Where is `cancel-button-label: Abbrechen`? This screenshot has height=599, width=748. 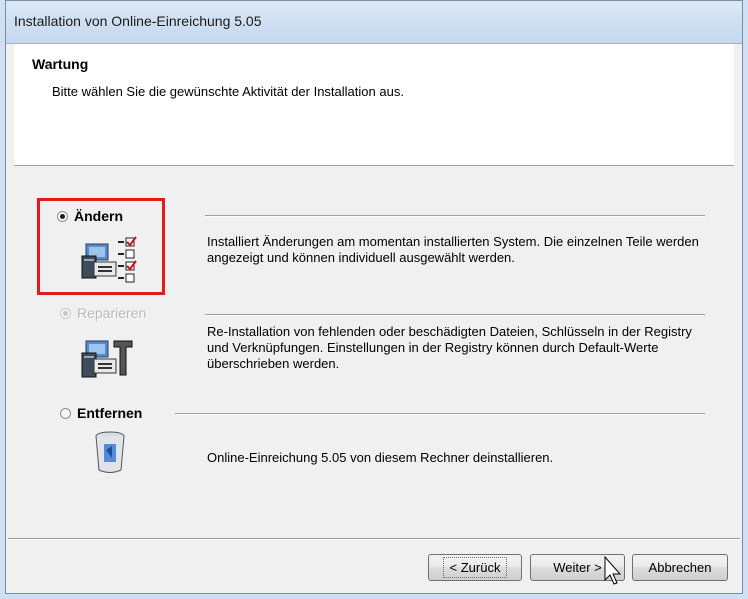 cancel-button-label: Abbrechen is located at coordinates (680, 567).